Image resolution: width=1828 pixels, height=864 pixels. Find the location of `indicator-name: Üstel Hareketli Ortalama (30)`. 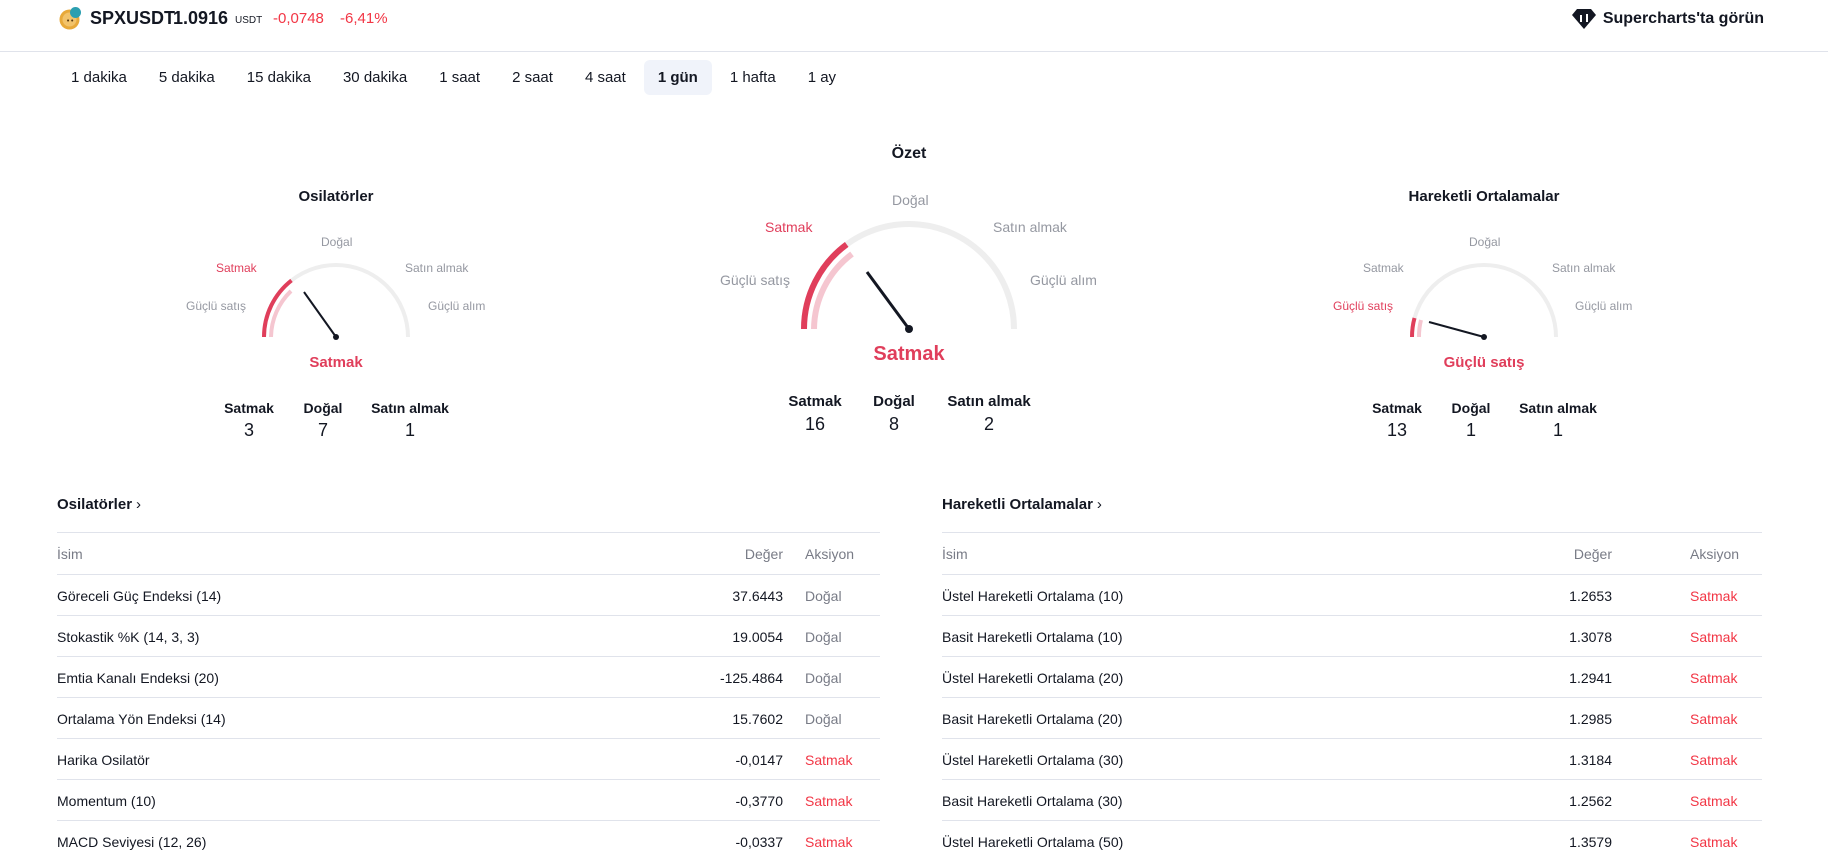

indicator-name: Üstel Hareketli Ortalama (30) is located at coordinates (1033, 760).